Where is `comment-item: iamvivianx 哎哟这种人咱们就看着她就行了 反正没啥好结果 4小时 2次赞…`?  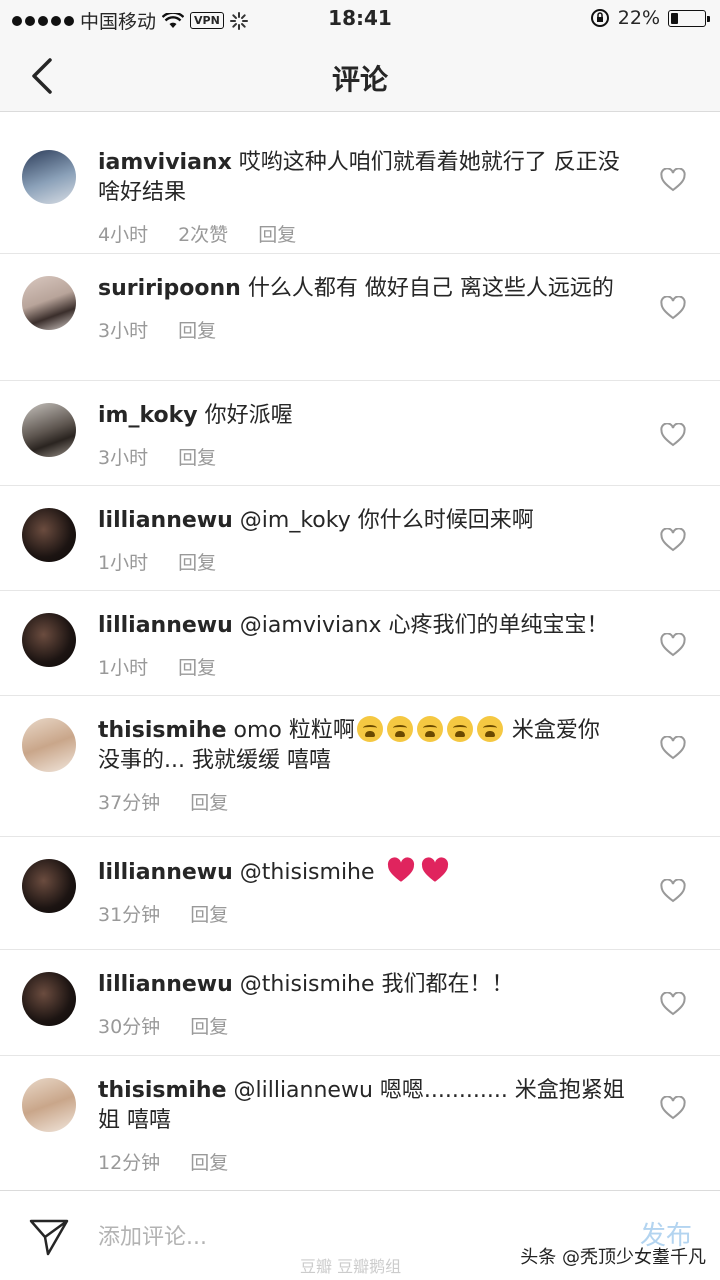 comment-item: iamvivianx 哎哟这种人咱们就看着她就行了 反正没啥好结果 4小时 2次赞… is located at coordinates (360, 191).